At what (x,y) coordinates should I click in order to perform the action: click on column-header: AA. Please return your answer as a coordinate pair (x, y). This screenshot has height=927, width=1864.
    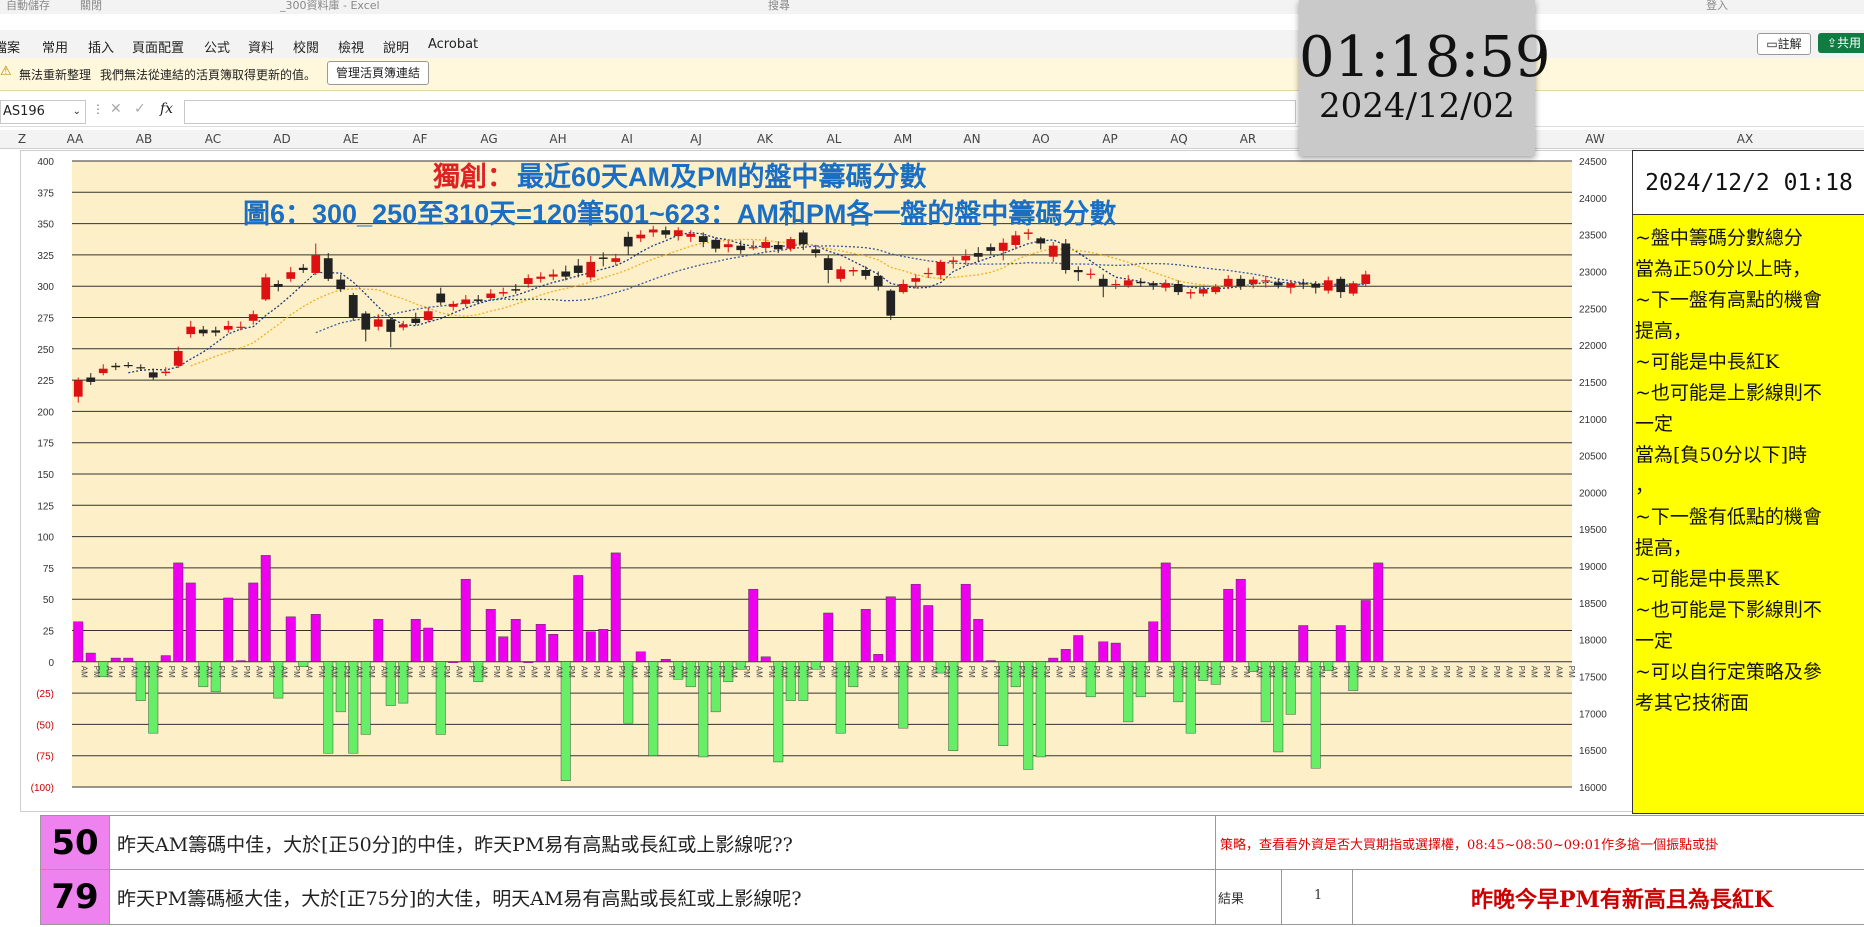
    Looking at the image, I should click on (75, 139).